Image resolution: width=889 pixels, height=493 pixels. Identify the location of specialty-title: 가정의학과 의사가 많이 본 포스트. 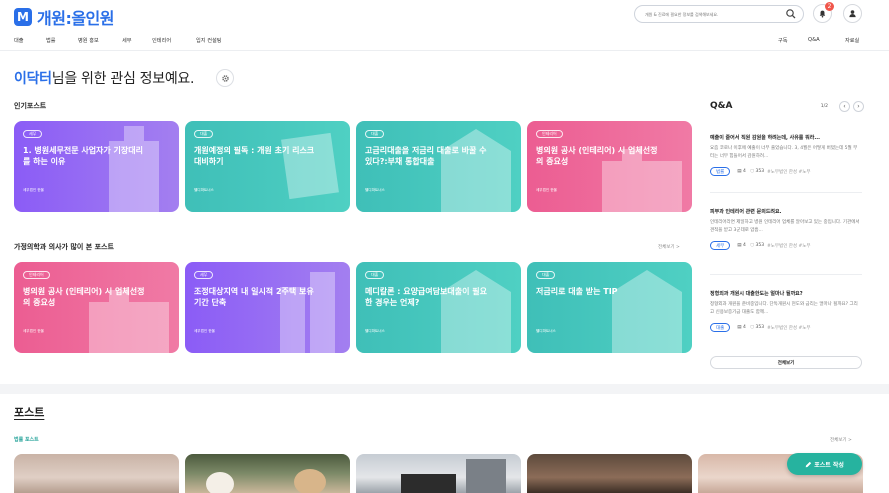
(64, 247).